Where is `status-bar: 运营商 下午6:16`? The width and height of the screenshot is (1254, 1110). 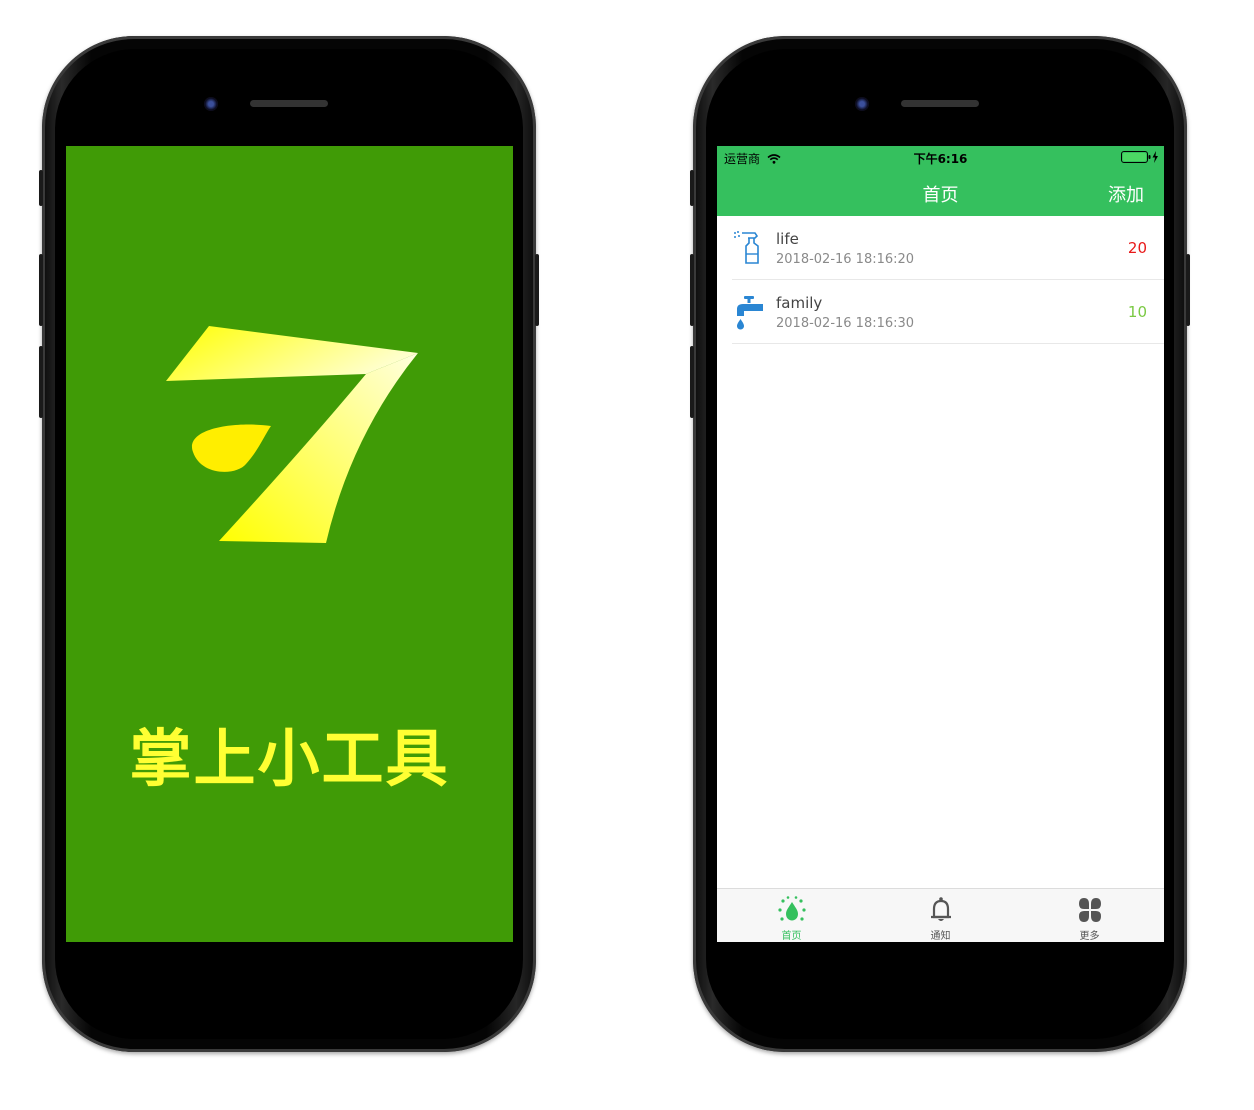
status-bar: 运营商 下午6:16 is located at coordinates (940, 157).